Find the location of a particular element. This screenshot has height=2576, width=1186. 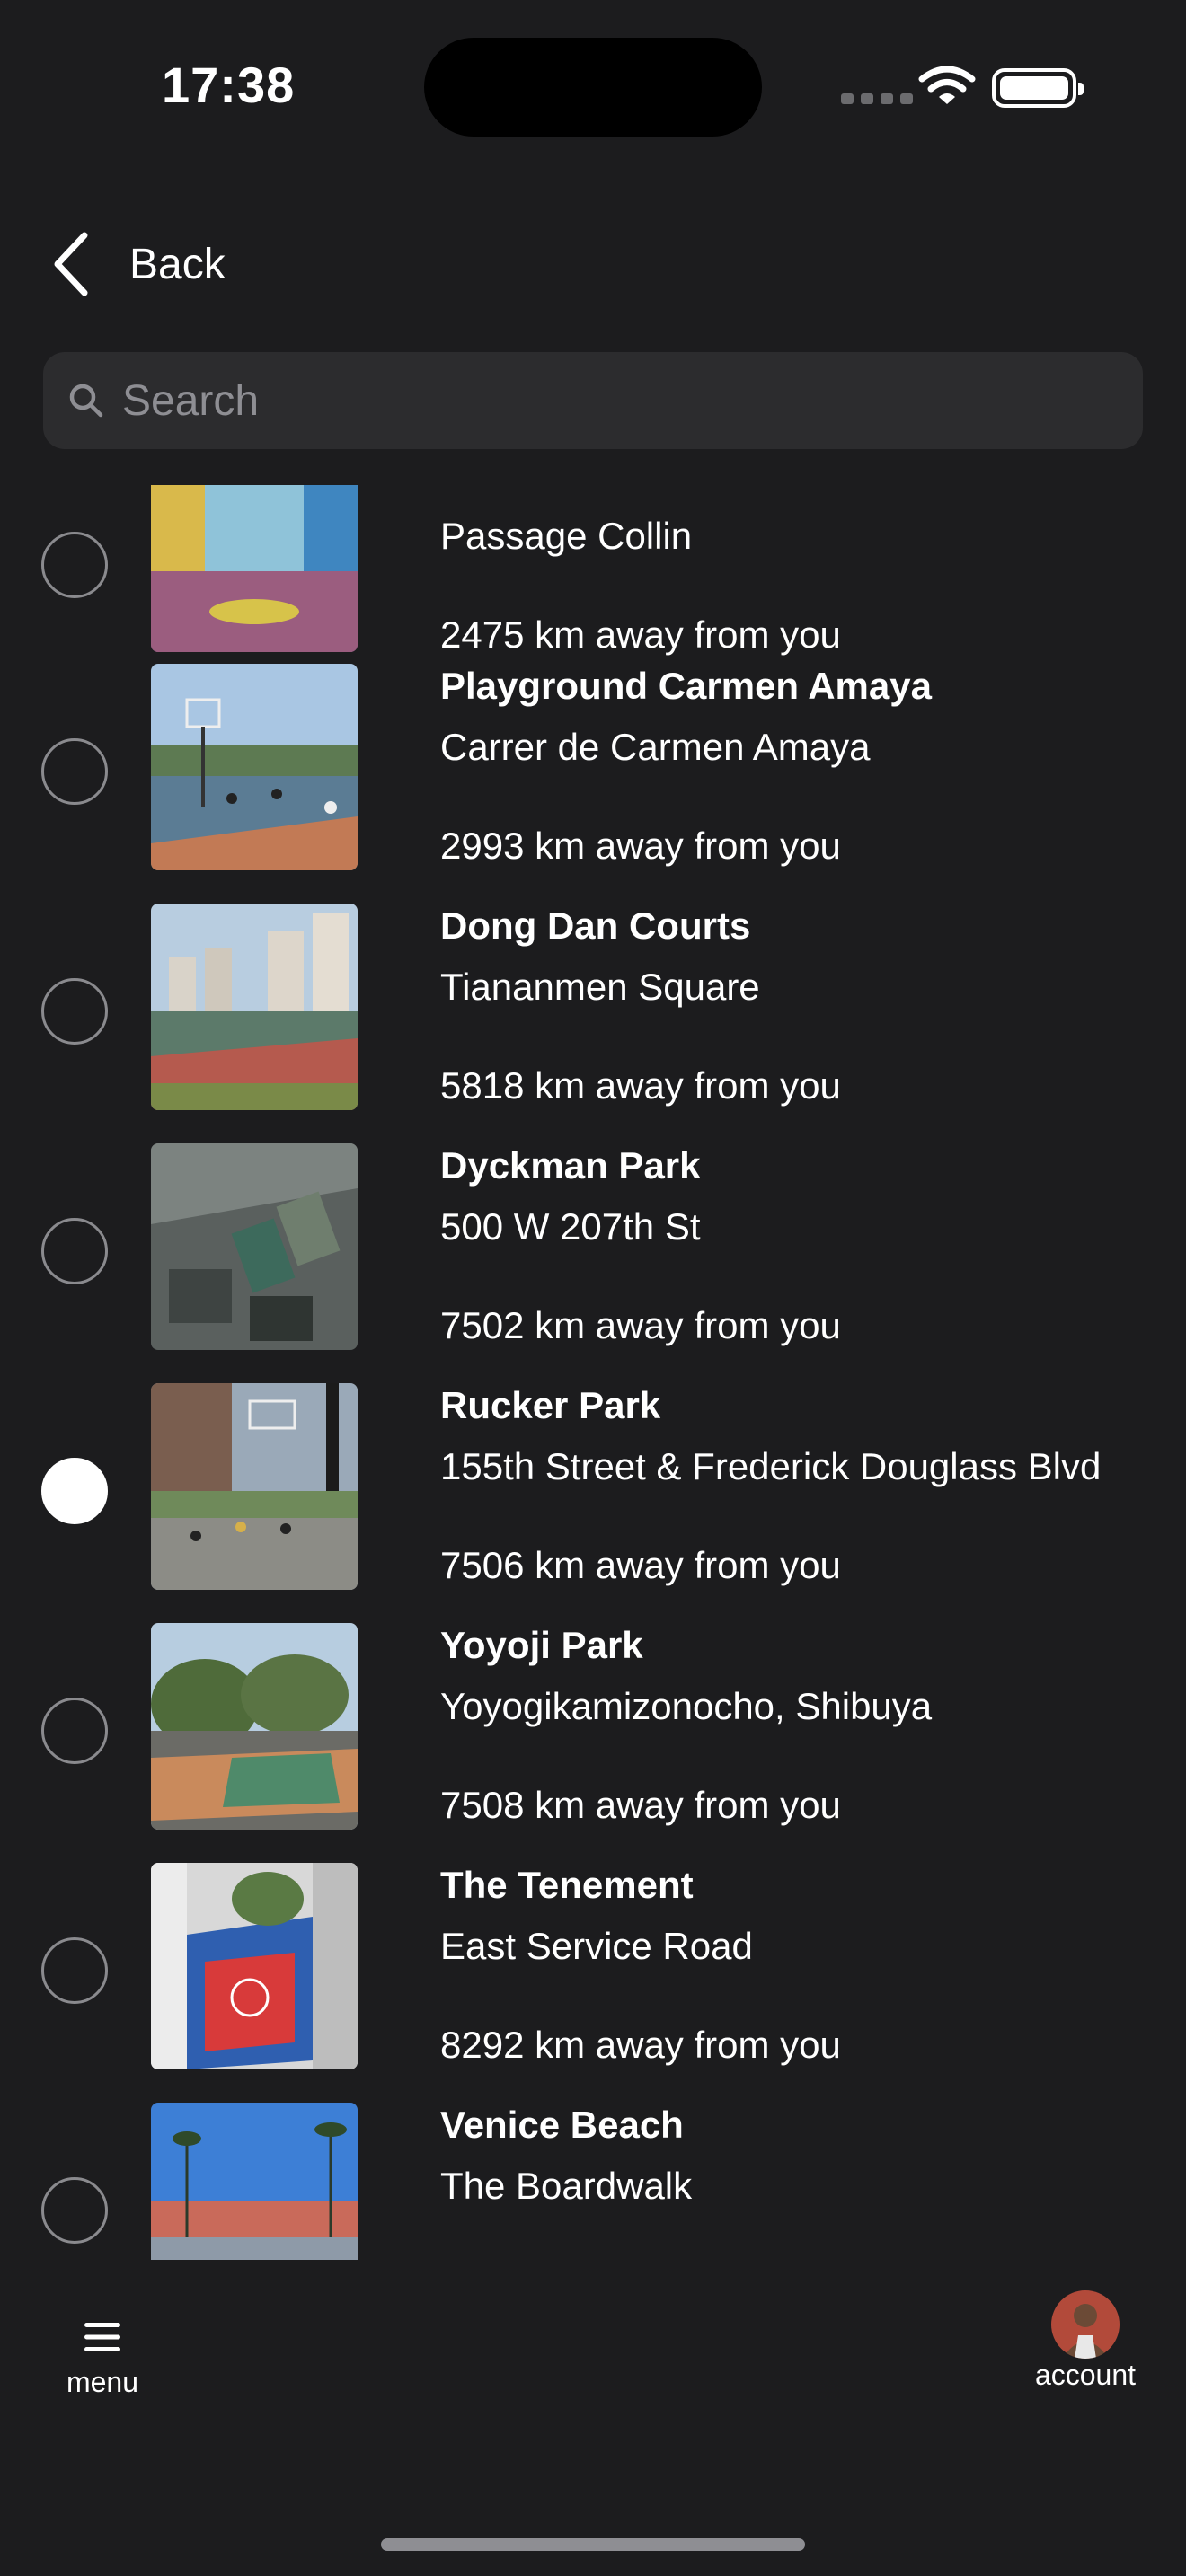

court-name: Venice Beach is located at coordinates (562, 2125).